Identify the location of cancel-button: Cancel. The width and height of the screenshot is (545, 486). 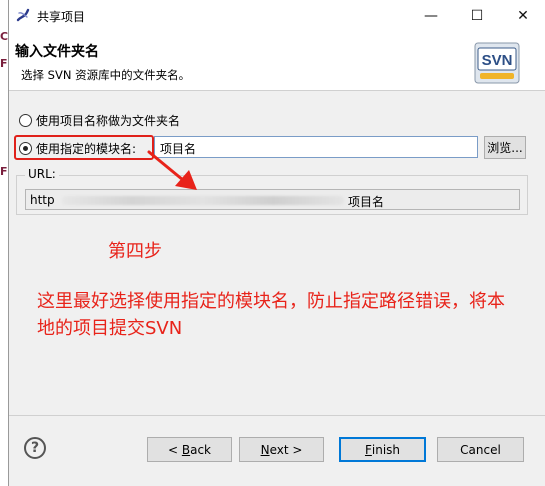
(480, 449).